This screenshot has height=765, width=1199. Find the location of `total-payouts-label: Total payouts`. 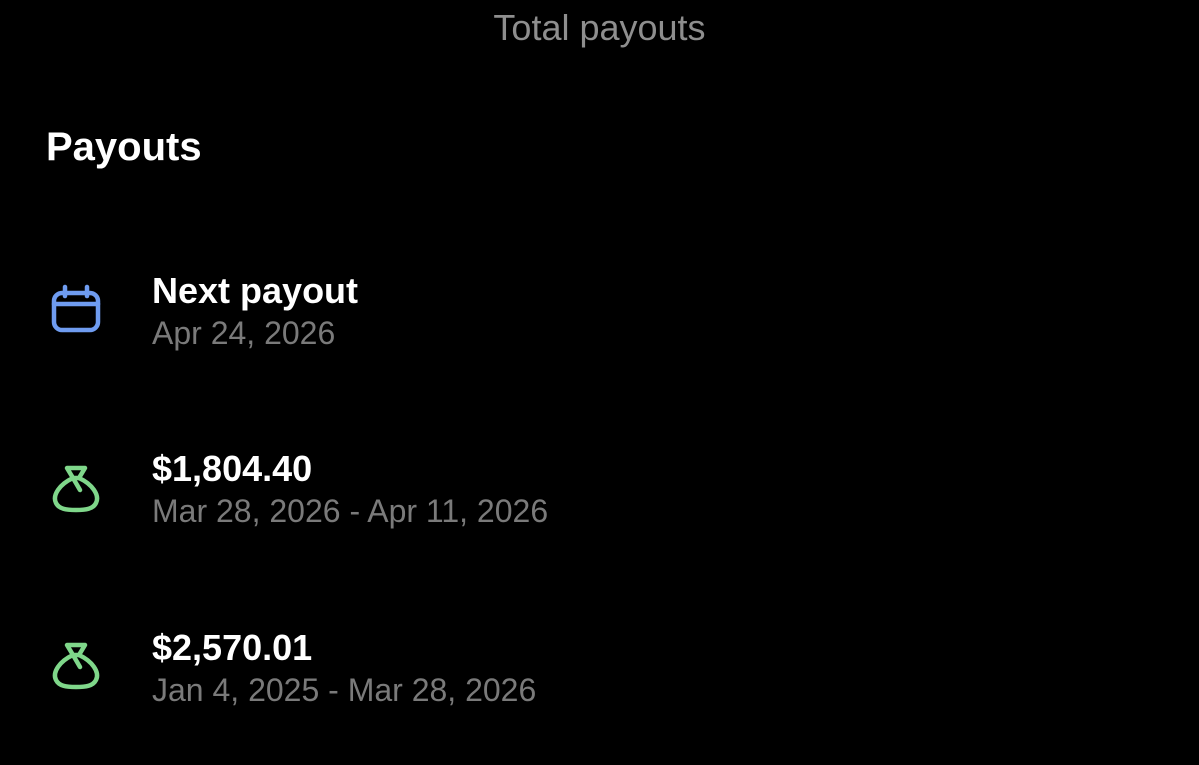

total-payouts-label: Total payouts is located at coordinates (599, 27).